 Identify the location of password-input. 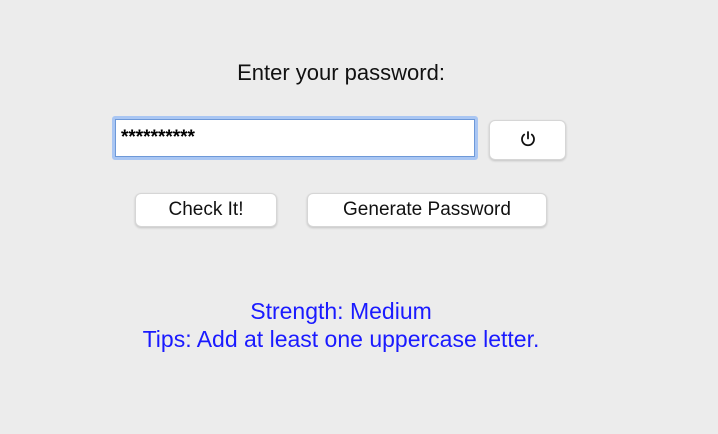
(295, 138).